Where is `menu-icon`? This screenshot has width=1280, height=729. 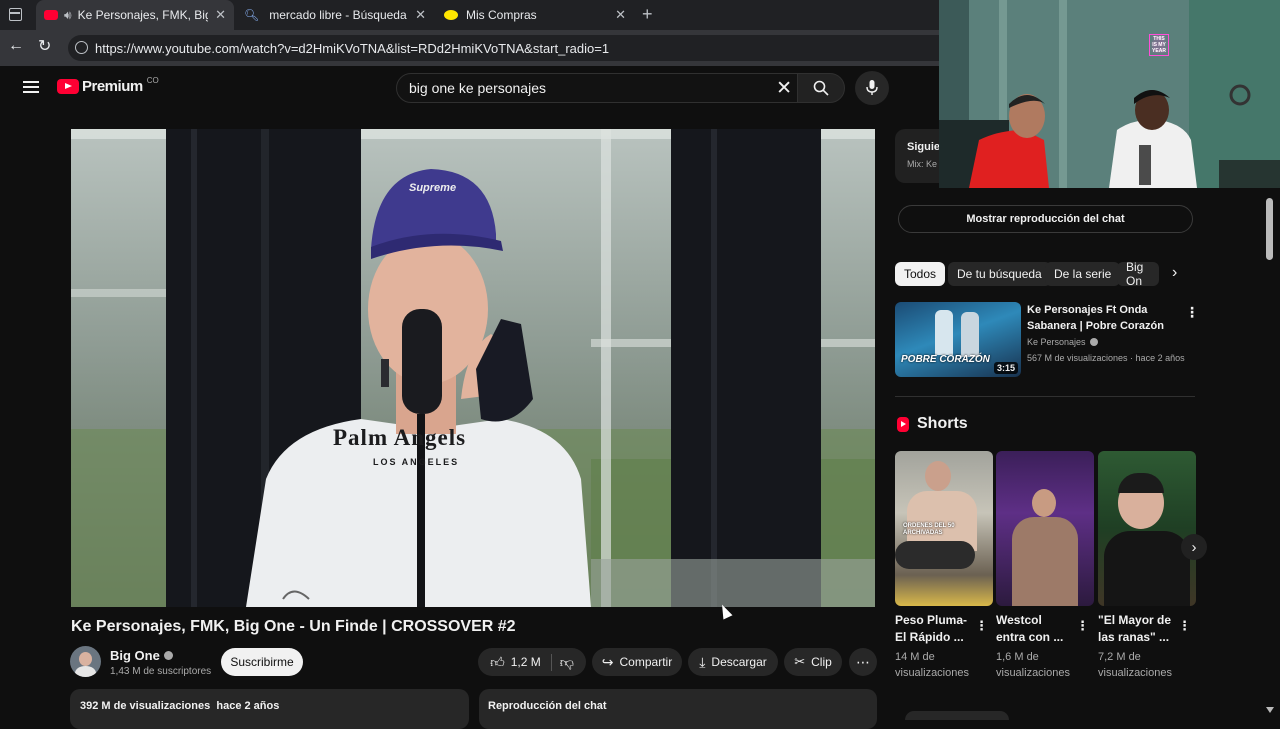
menu-icon is located at coordinates (31, 87).